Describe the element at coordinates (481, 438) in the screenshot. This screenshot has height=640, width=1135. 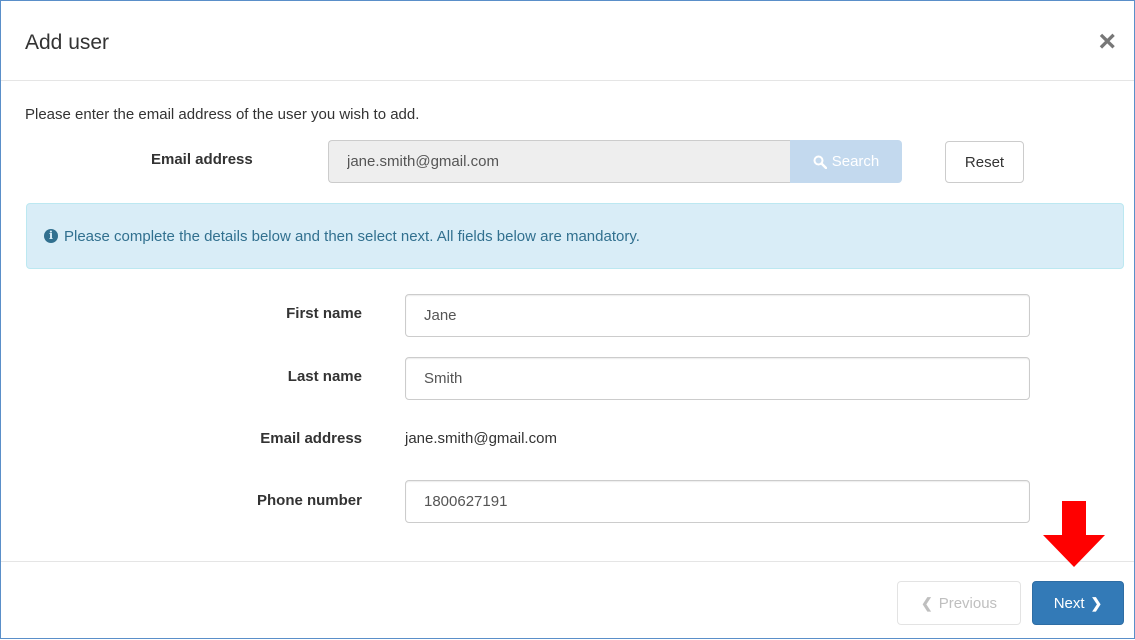
I see `email-value: jane.smith@gmail.com` at that location.